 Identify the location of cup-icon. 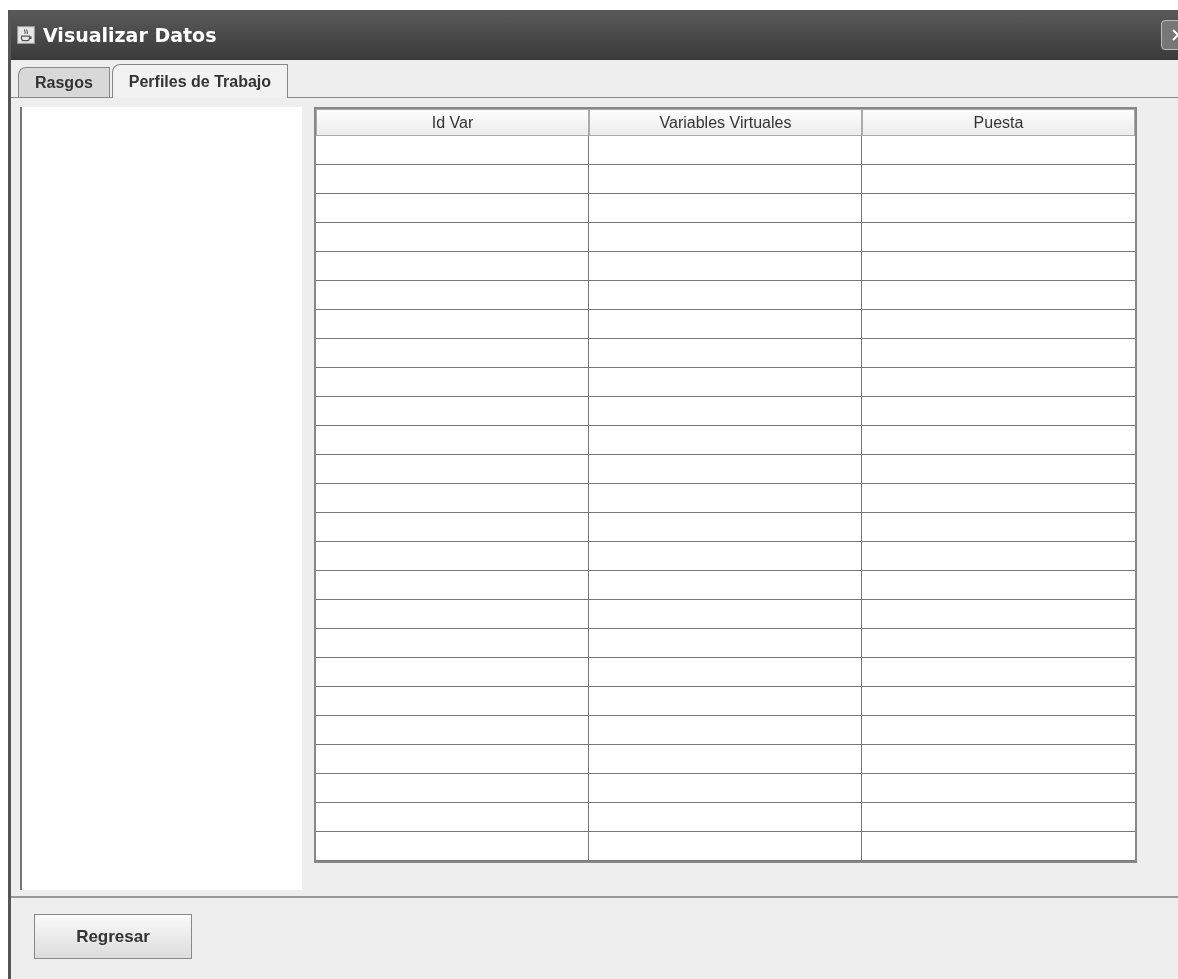
(26, 35).